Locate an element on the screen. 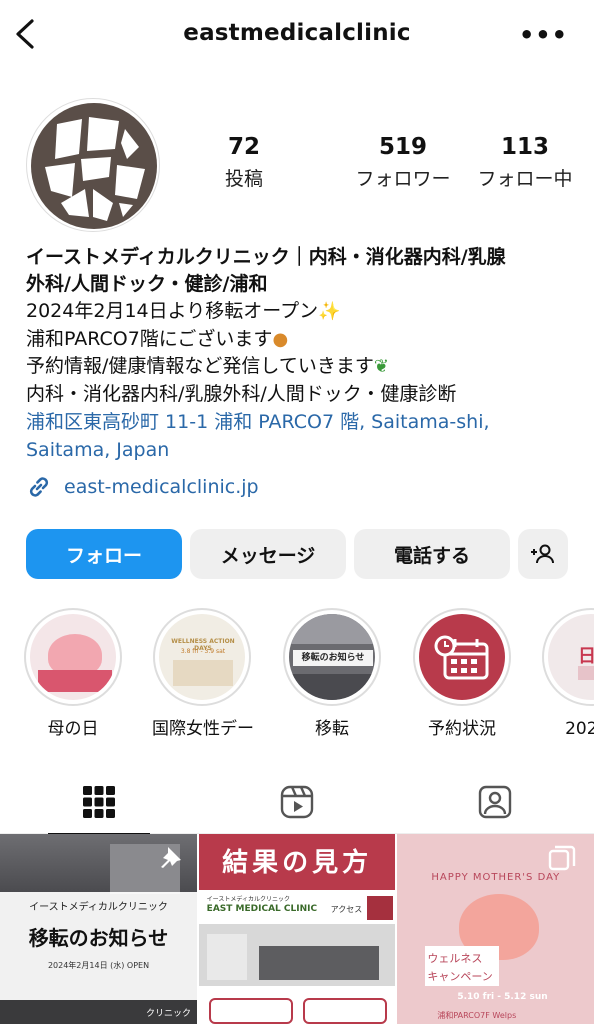 The width and height of the screenshot is (594, 1024). website-link: east-medicalclinic.jp is located at coordinates (298, 487).